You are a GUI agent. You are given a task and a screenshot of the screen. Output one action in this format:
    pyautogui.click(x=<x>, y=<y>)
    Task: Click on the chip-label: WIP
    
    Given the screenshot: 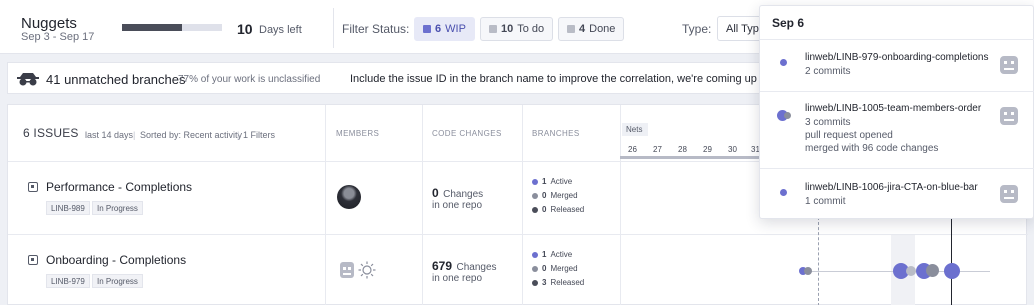 What is the action you would take?
    pyautogui.click(x=455, y=29)
    